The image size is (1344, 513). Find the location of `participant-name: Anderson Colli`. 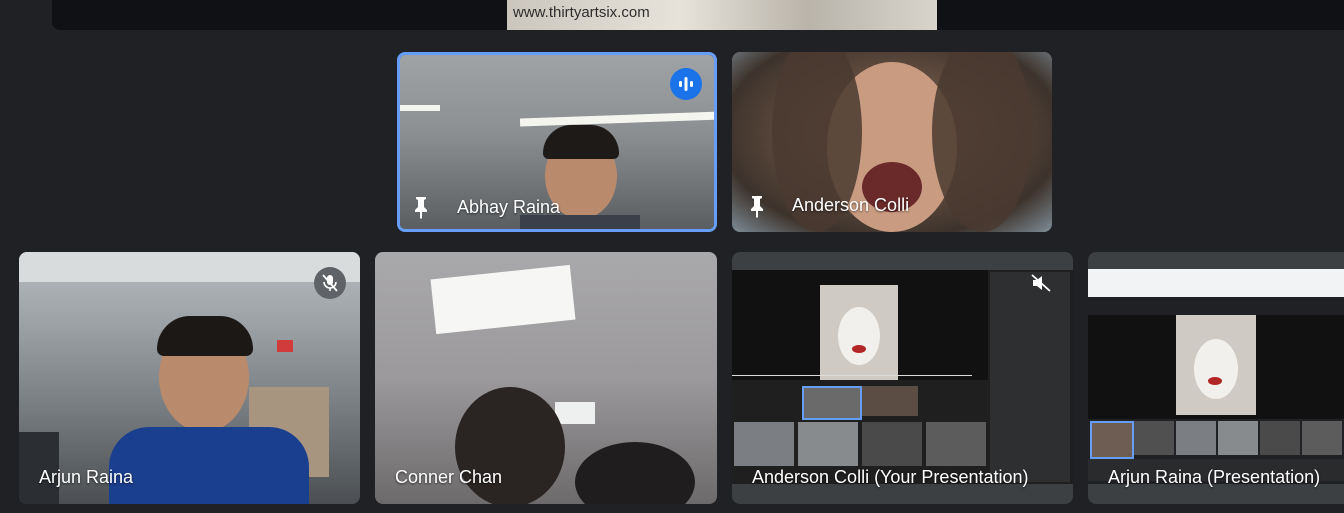

participant-name: Anderson Colli is located at coordinates (851, 205).